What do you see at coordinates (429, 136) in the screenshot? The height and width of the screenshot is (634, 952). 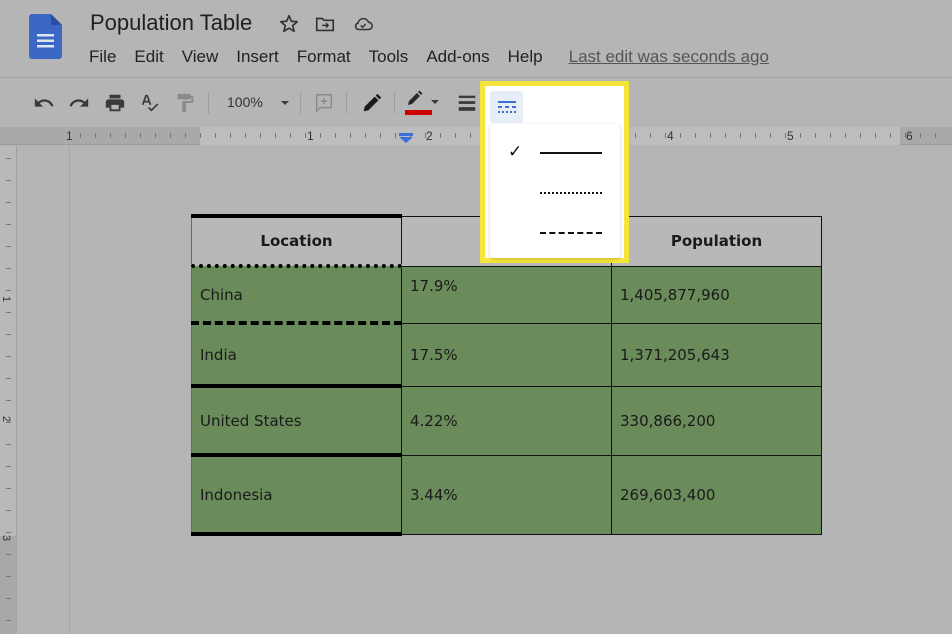 I see `ruler-label: 2` at bounding box center [429, 136].